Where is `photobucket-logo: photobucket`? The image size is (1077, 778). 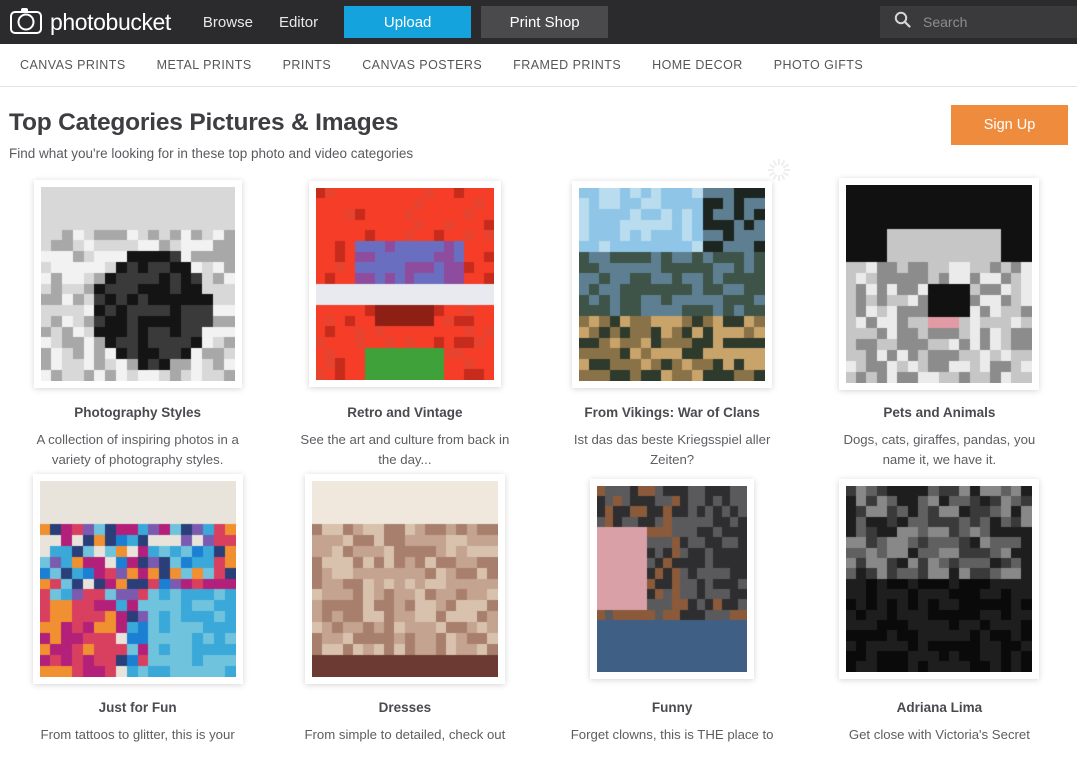 photobucket-logo: photobucket is located at coordinates (90, 21).